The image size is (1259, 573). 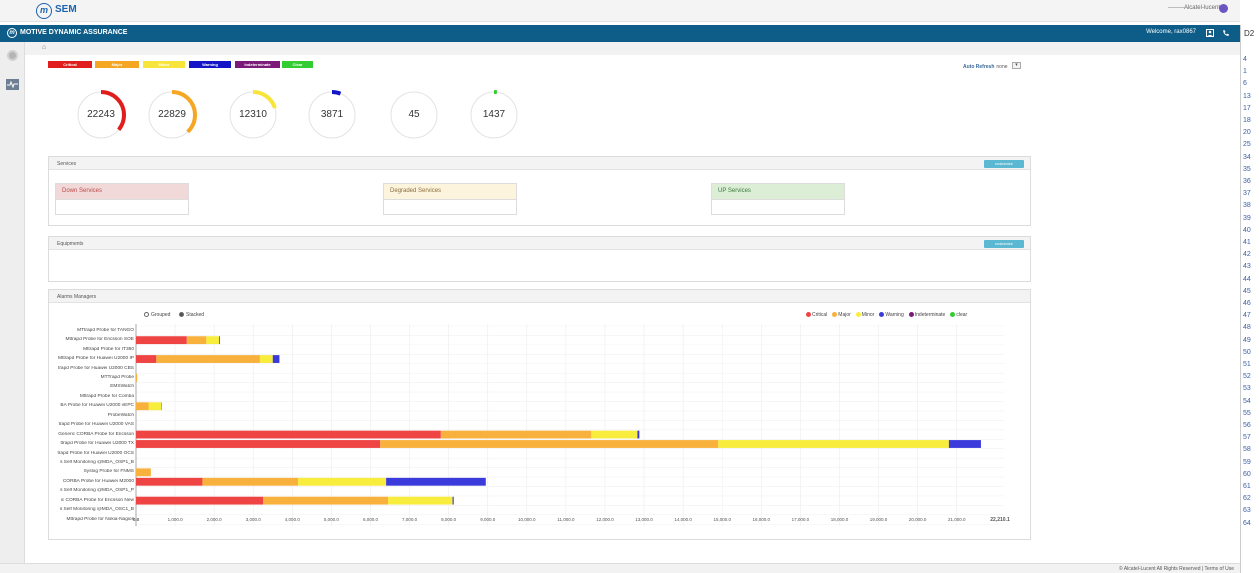 I want to click on severity-gauge: 45, so click(x=414, y=115).